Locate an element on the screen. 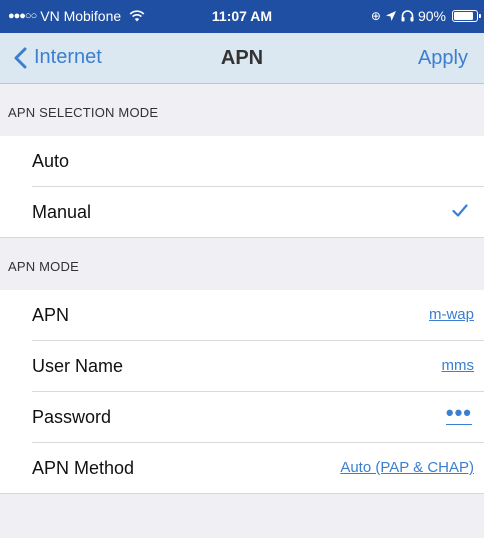 This screenshot has width=484, height=538. username-label: User Name is located at coordinates (78, 366).